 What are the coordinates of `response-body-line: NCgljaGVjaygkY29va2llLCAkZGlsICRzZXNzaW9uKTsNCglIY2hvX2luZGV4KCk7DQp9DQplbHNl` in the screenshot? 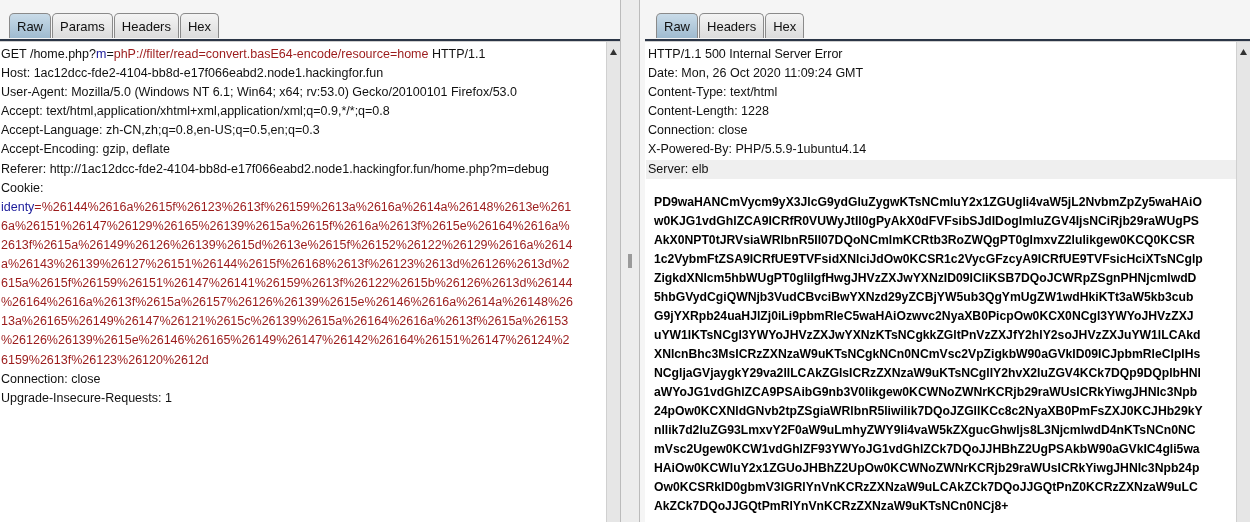 It's located at (927, 373).